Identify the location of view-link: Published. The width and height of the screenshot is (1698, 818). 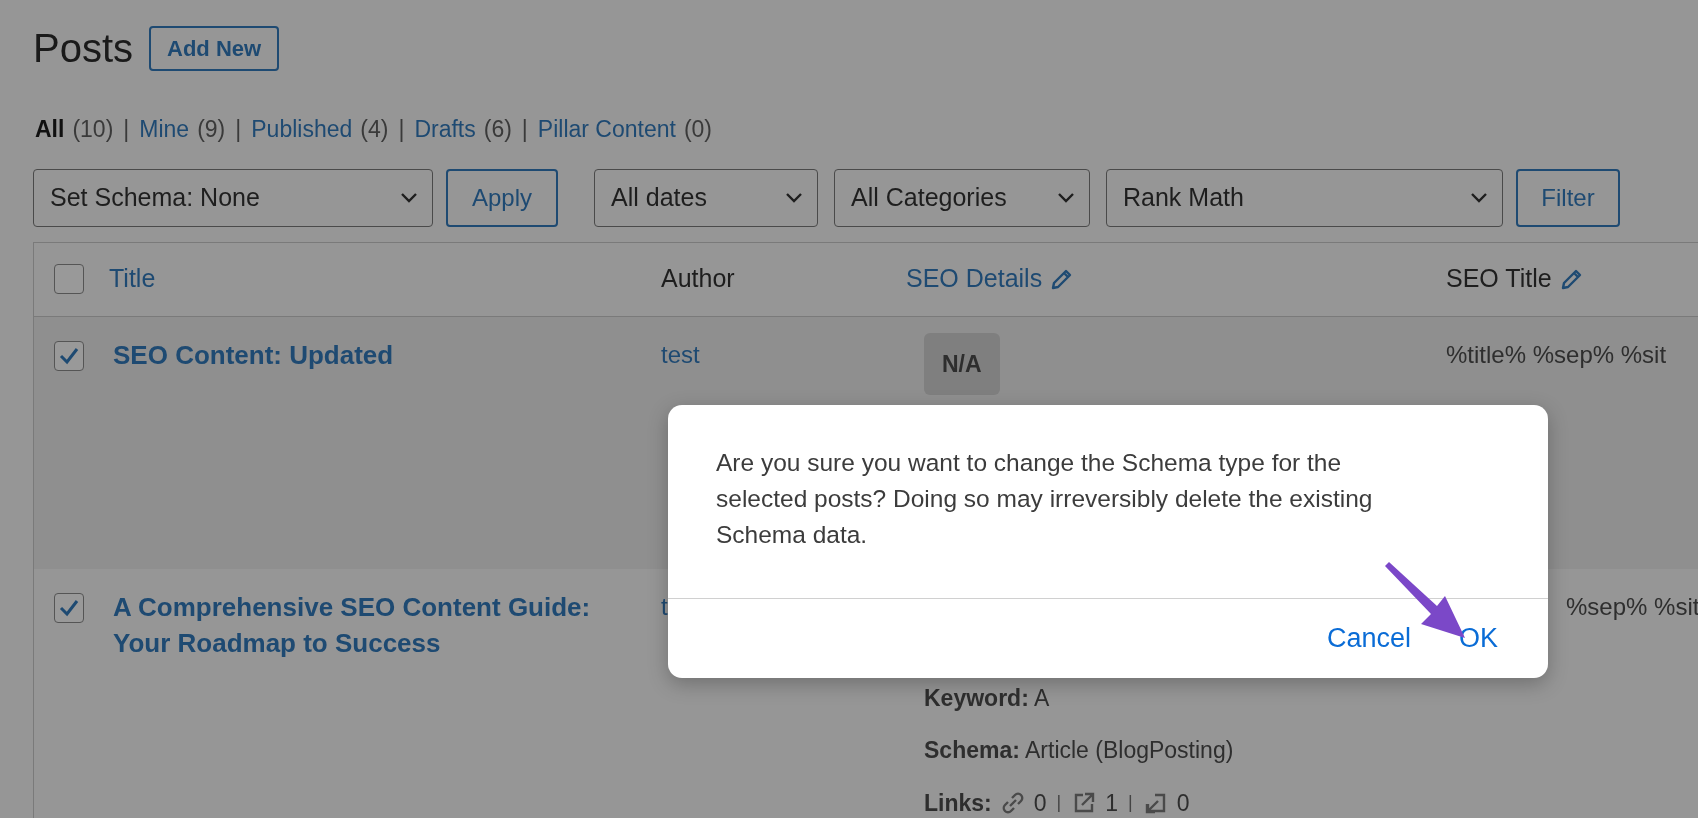
(302, 129).